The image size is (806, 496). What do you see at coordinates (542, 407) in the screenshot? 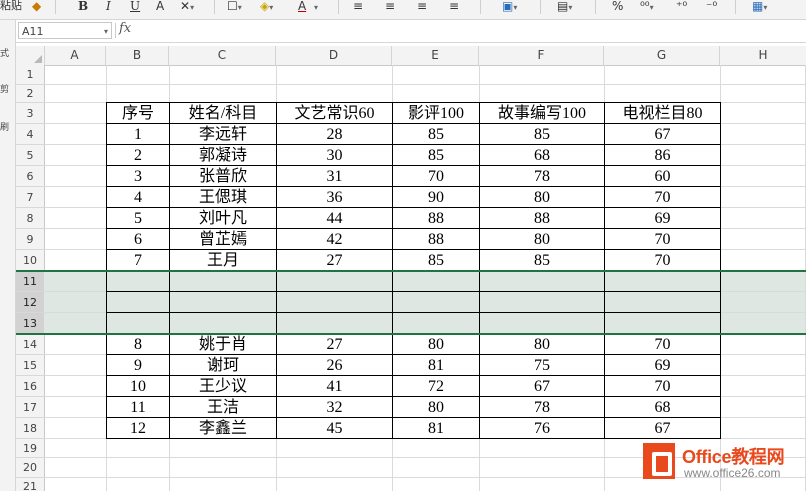
I see `table-cell: 78` at bounding box center [542, 407].